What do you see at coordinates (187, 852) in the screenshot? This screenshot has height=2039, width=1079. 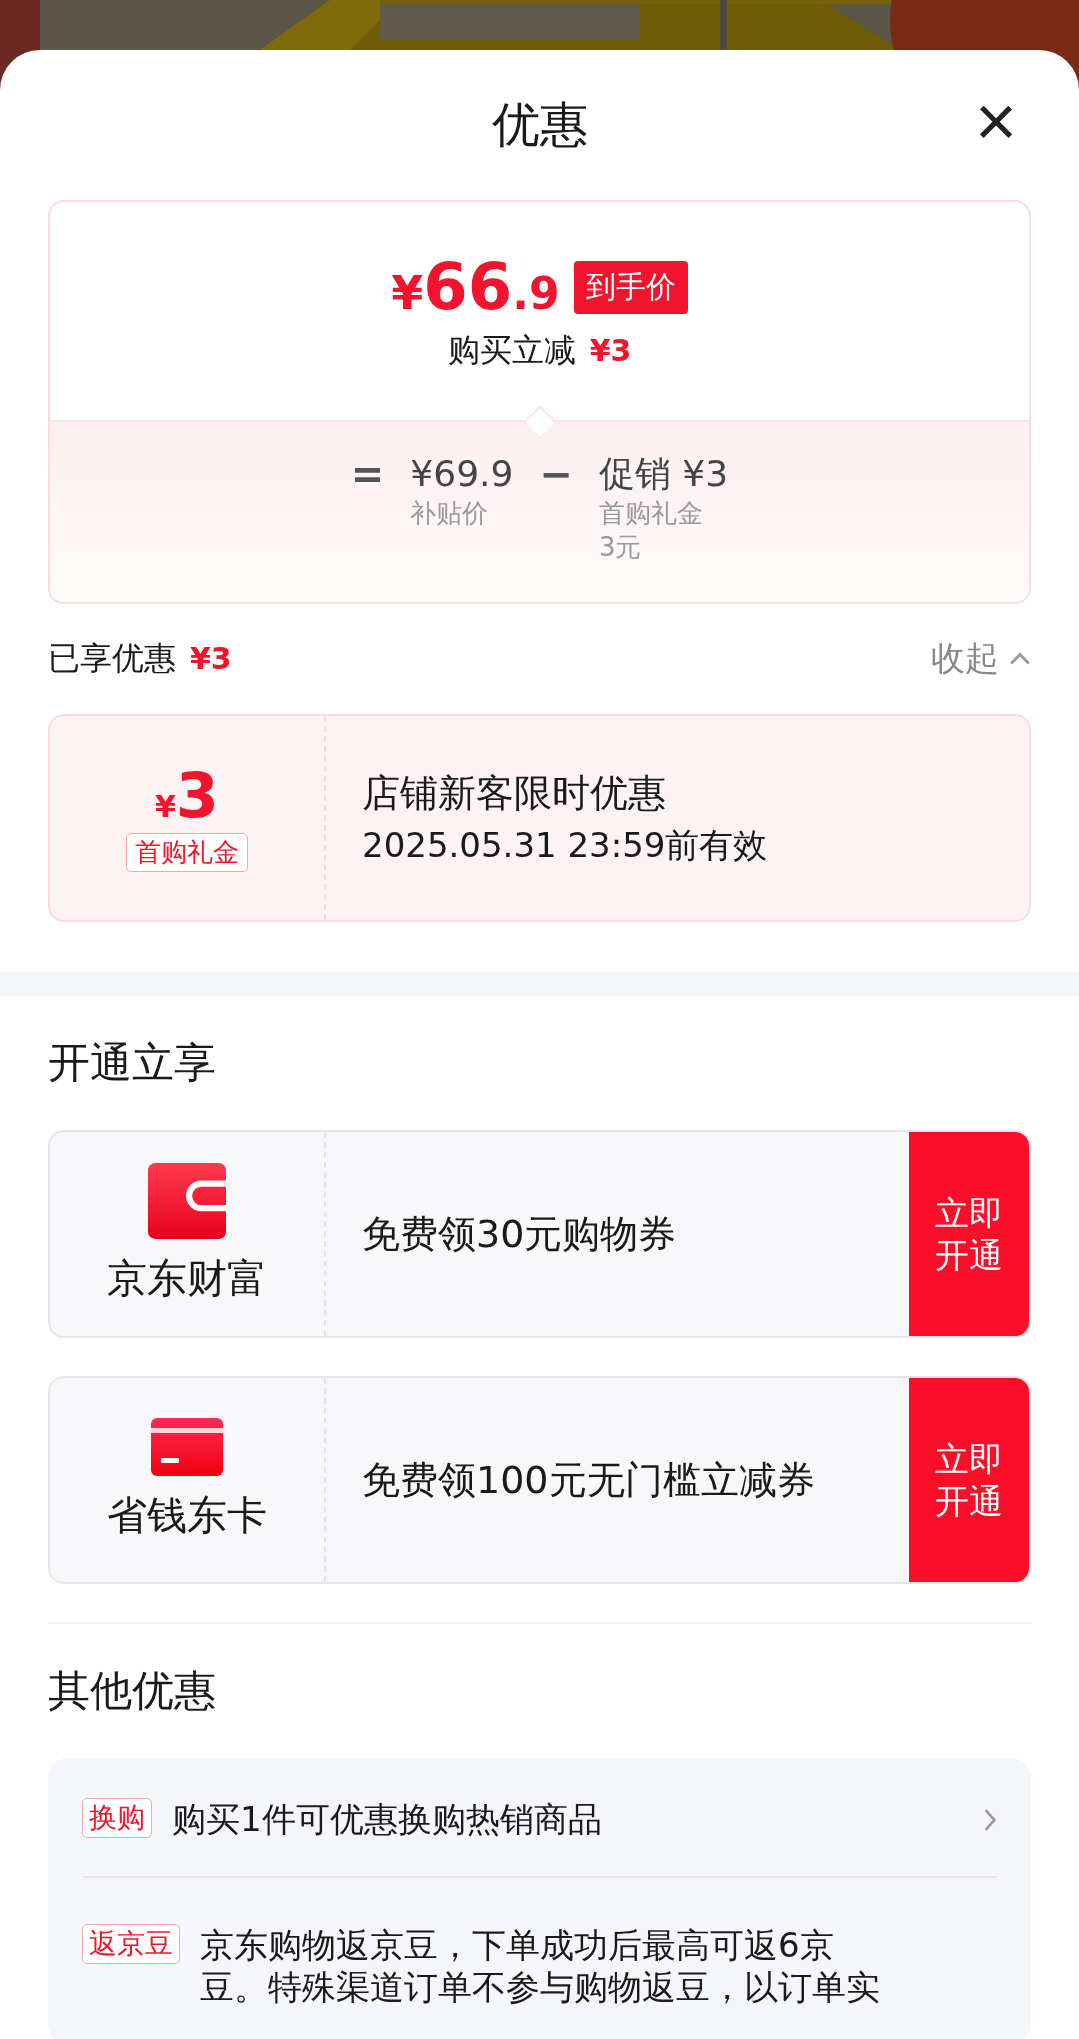 I see `coupon-tag: 首购礼金` at bounding box center [187, 852].